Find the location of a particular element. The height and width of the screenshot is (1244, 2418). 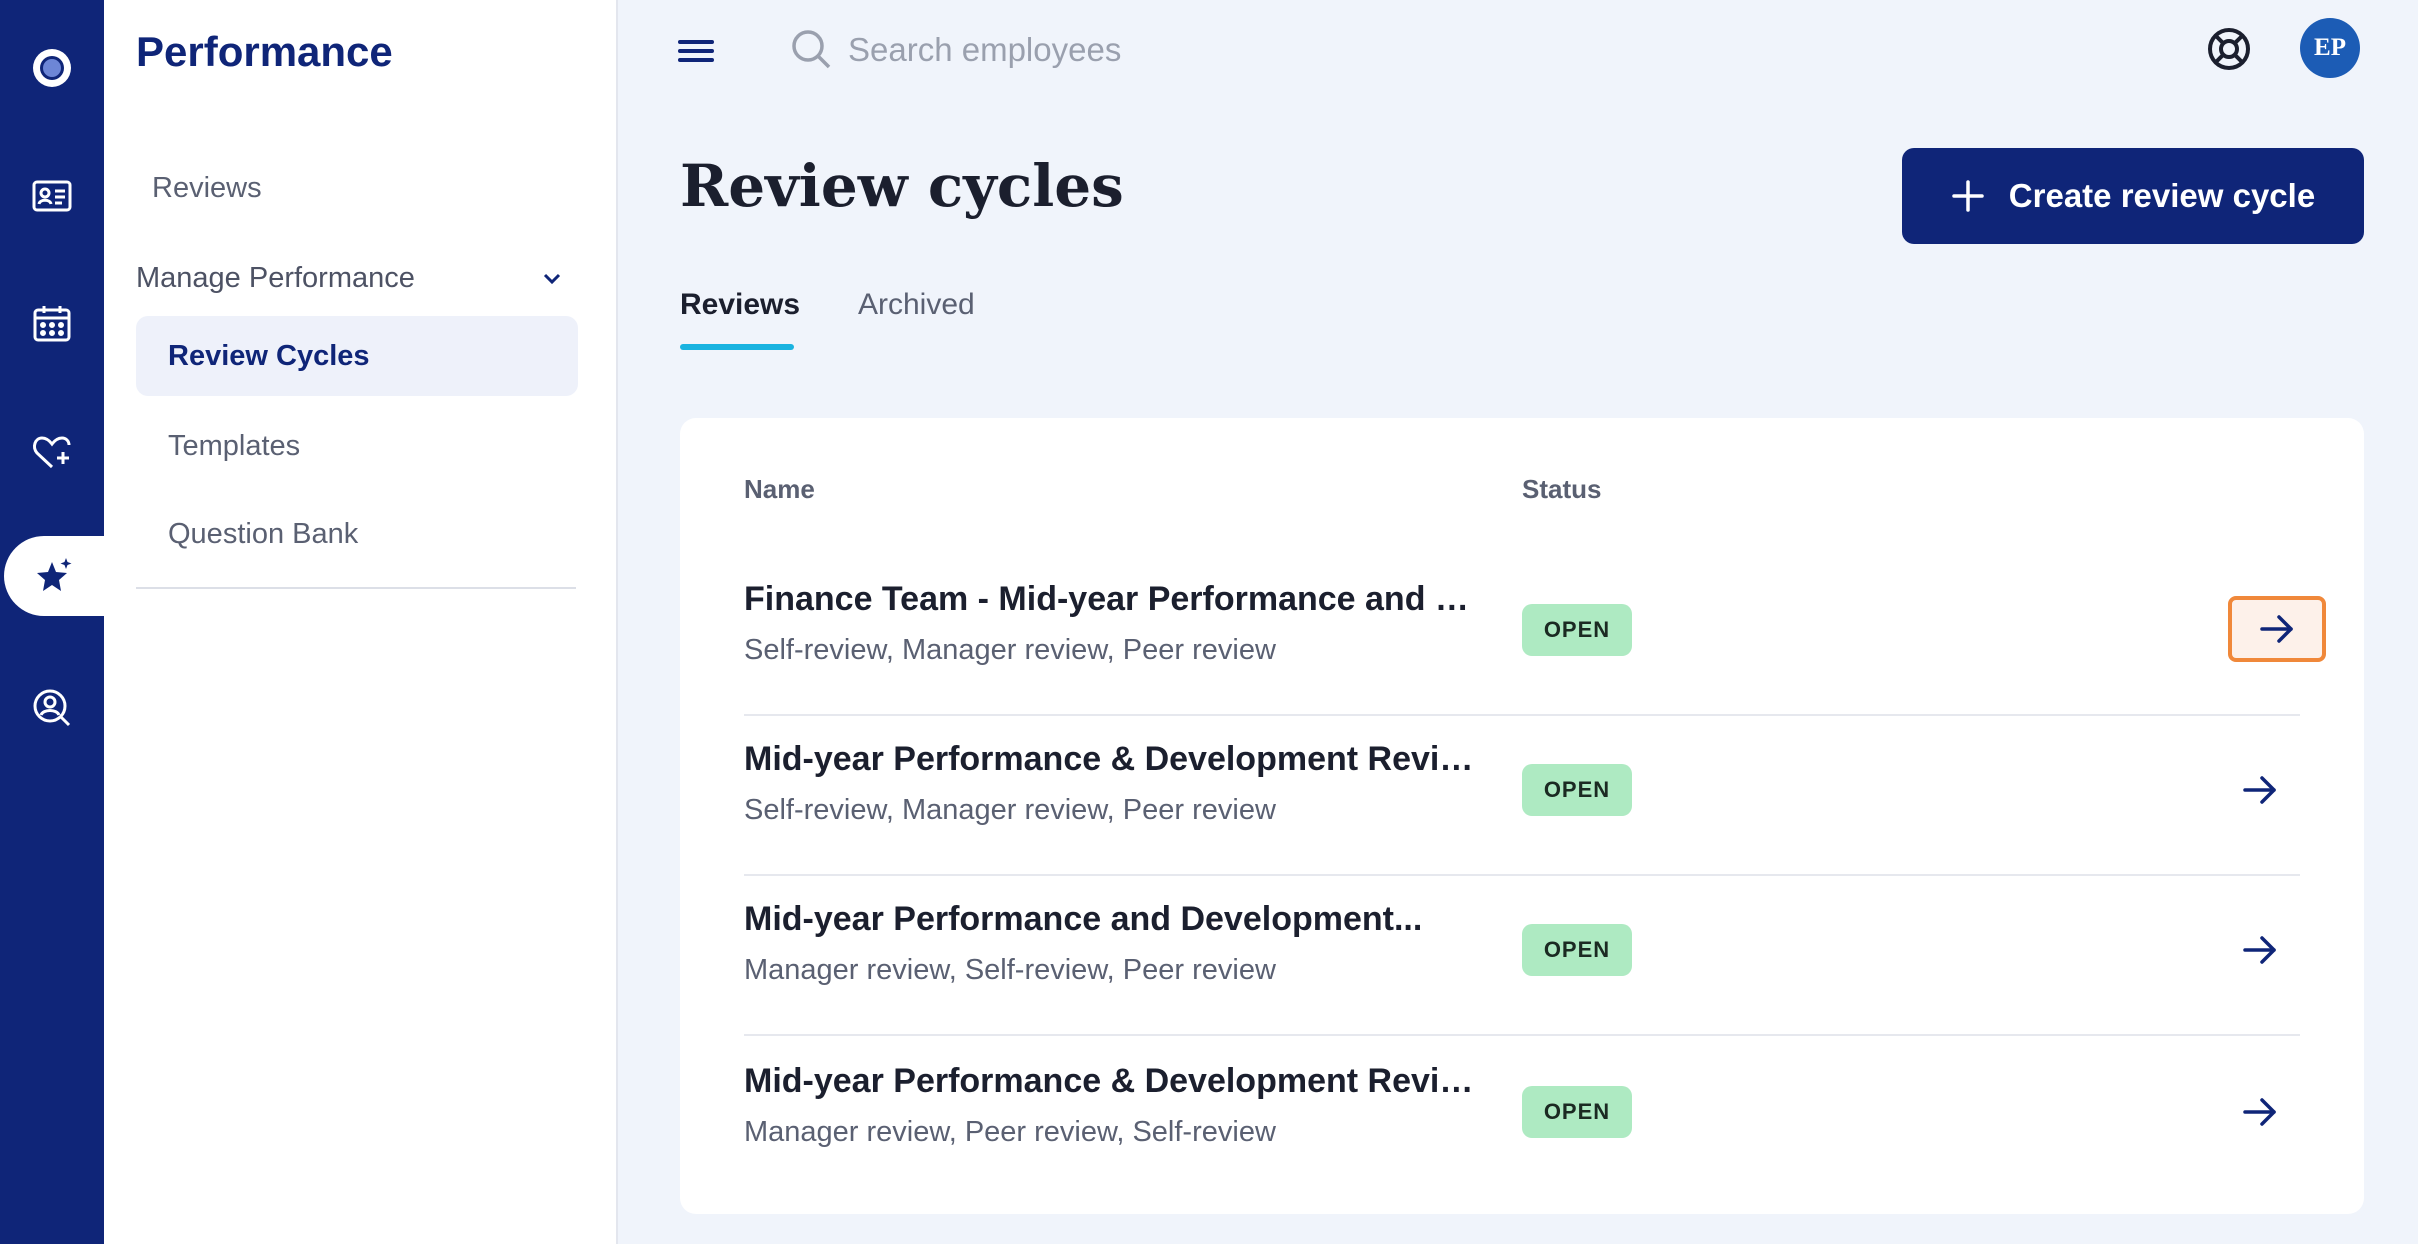

sidebar-title: Performance is located at coordinates (264, 51).